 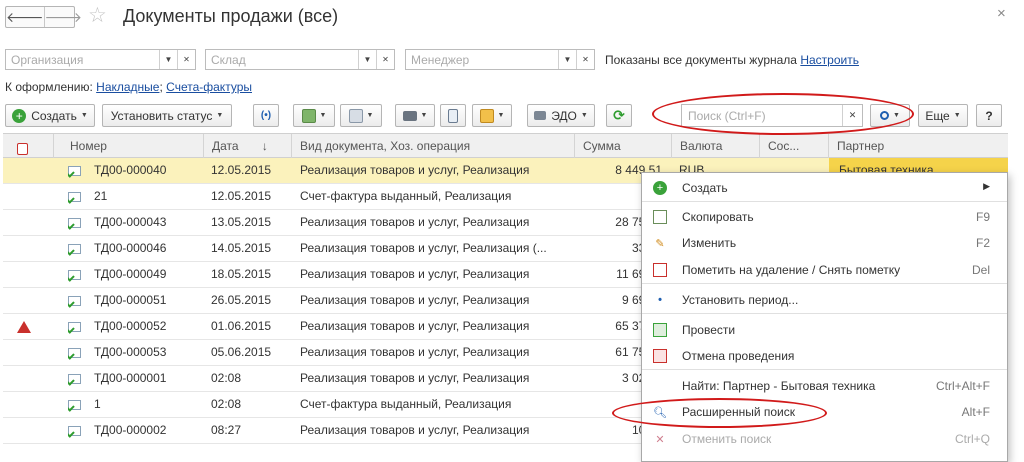 I want to click on manager-input: Менеджер, so click(x=482, y=59).